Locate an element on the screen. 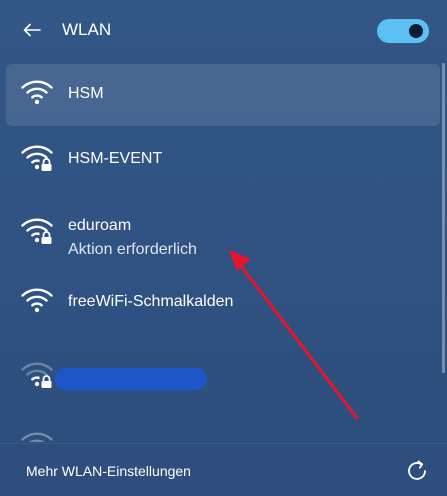  network-item-partial is located at coordinates (223, 430).